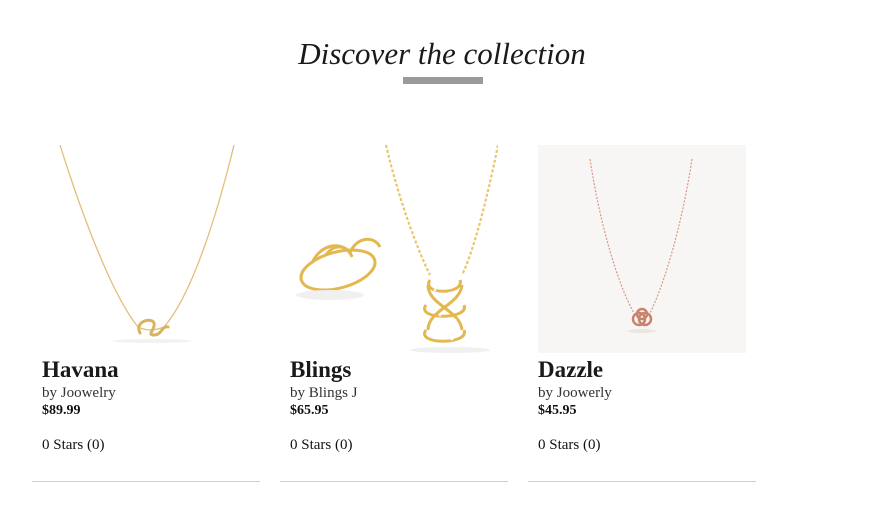 This screenshot has height=513, width=884. I want to click on gold-ring-pendant-image, so click(394, 249).